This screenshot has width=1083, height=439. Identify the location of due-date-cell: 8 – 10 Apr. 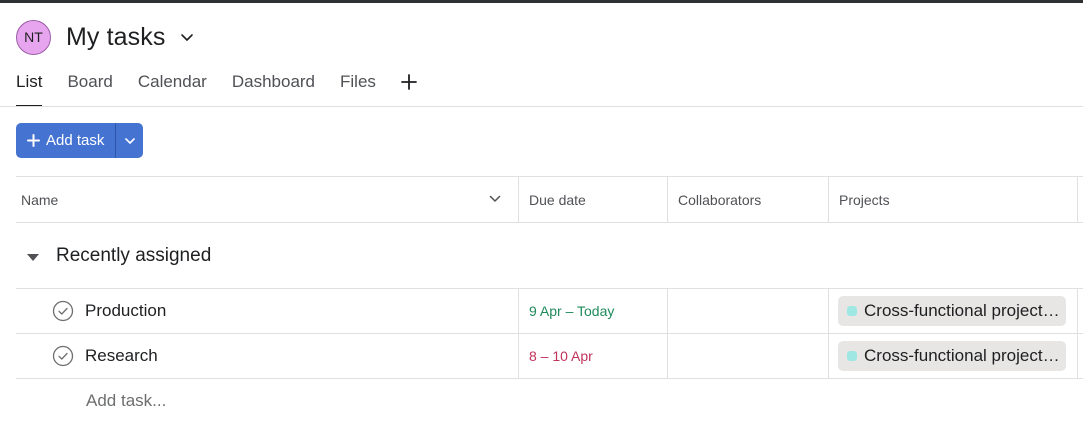
(592, 356).